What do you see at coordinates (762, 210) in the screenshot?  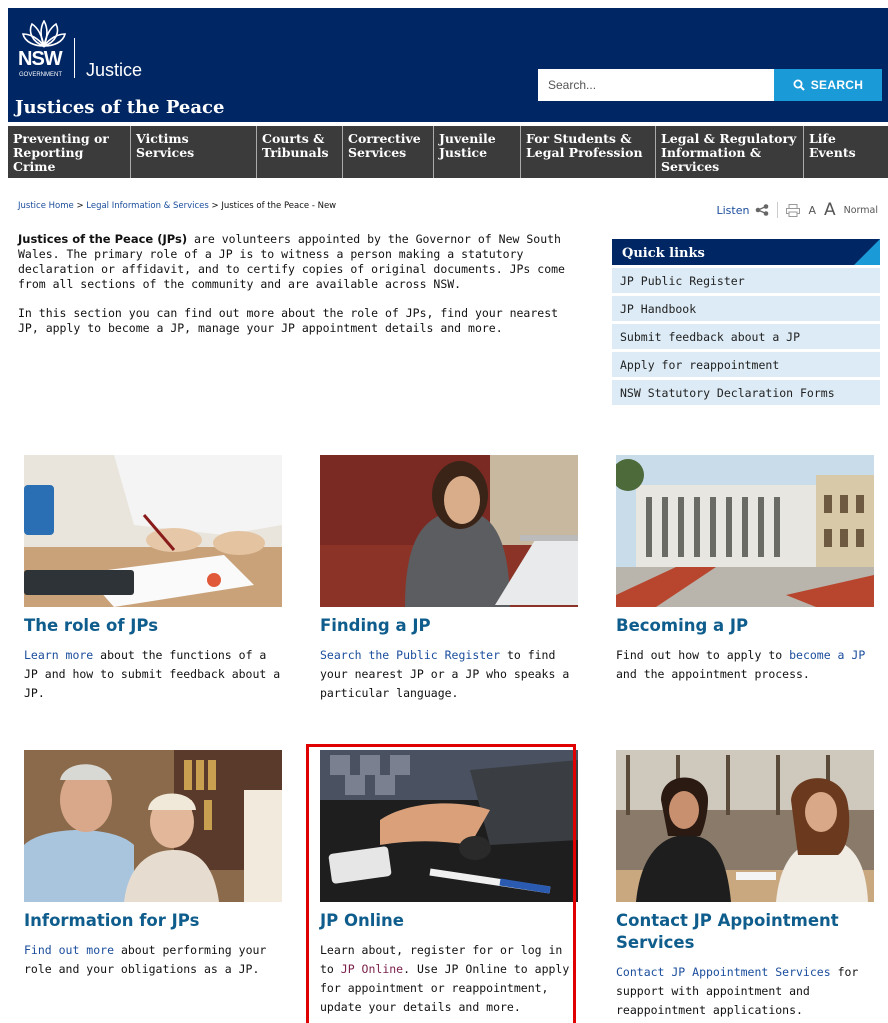 I see `share-icon` at bounding box center [762, 210].